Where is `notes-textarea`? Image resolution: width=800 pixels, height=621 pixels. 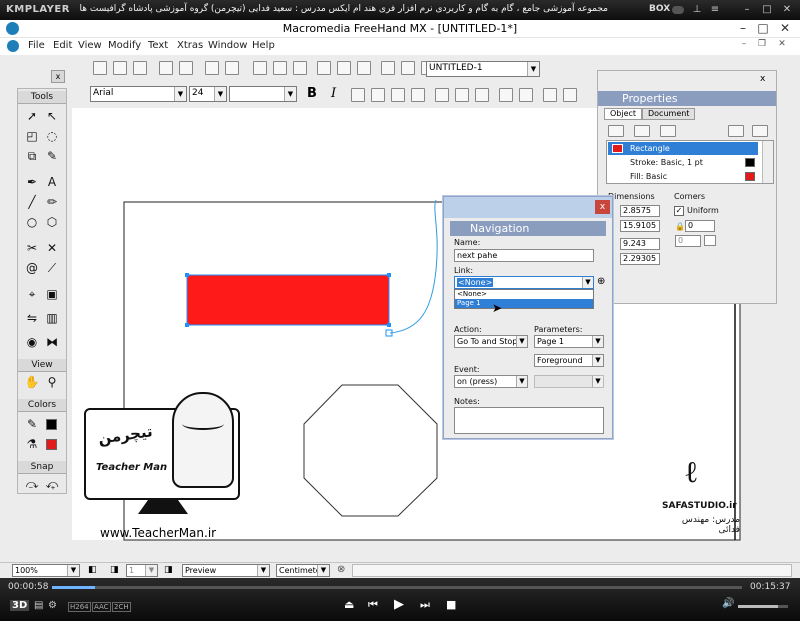 notes-textarea is located at coordinates (529, 420).